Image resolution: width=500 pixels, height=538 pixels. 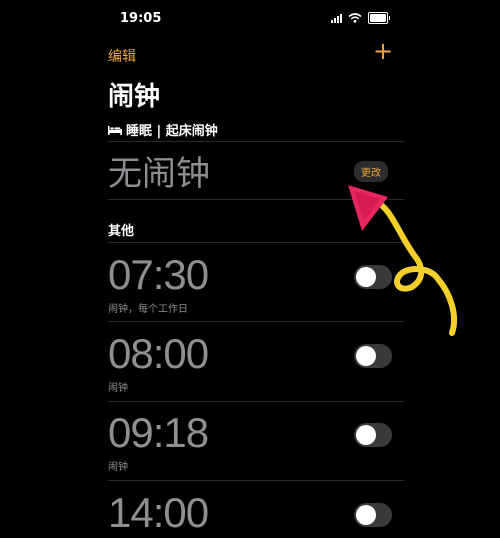 What do you see at coordinates (256, 442) in the screenshot?
I see `alarm-row: 09:18 闹钟` at bounding box center [256, 442].